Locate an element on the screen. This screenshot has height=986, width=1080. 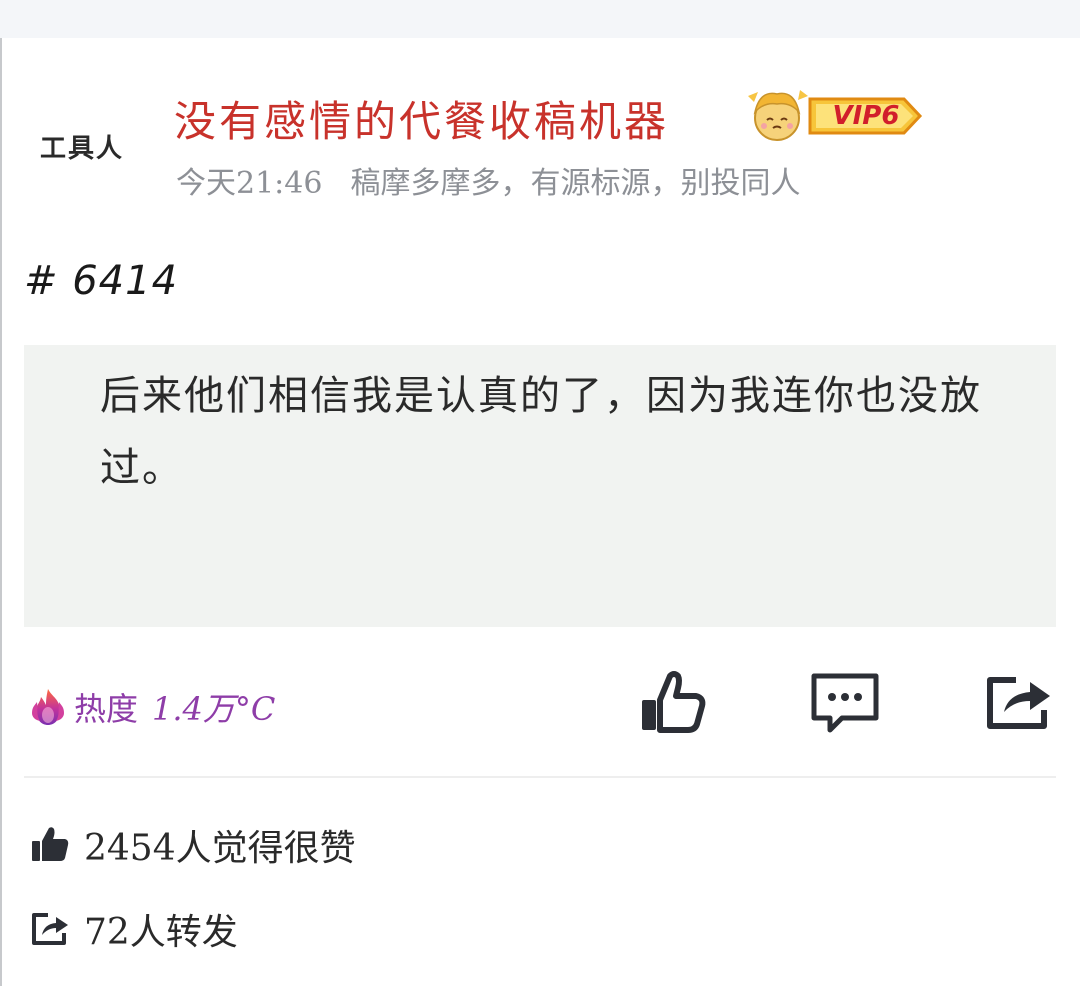
post-number: # 6414 is located at coordinates (101, 281).